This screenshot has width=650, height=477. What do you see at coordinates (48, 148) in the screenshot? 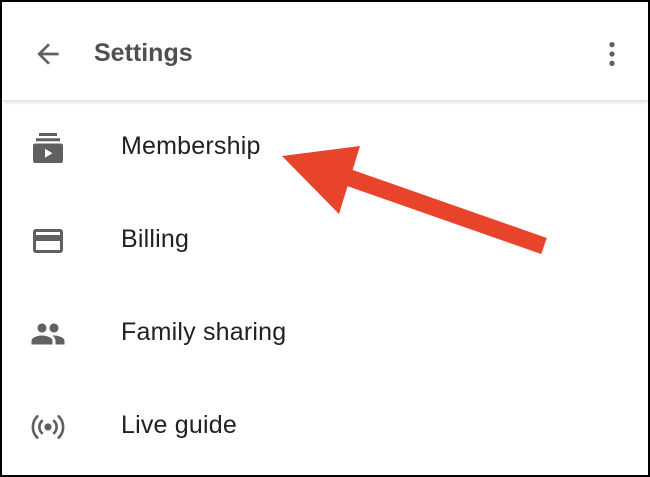
I see `subscriptions-icon` at bounding box center [48, 148].